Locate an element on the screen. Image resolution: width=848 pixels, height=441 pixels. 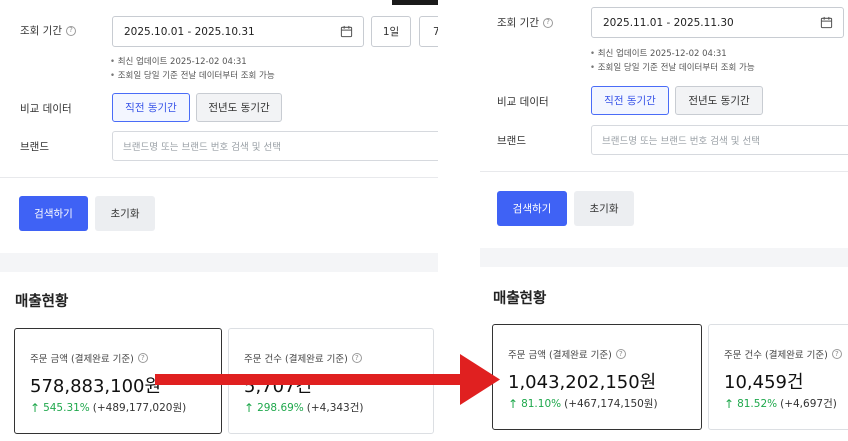
order-amount-change: ↑ 545.31% (+489,177,020원) is located at coordinates (108, 407).